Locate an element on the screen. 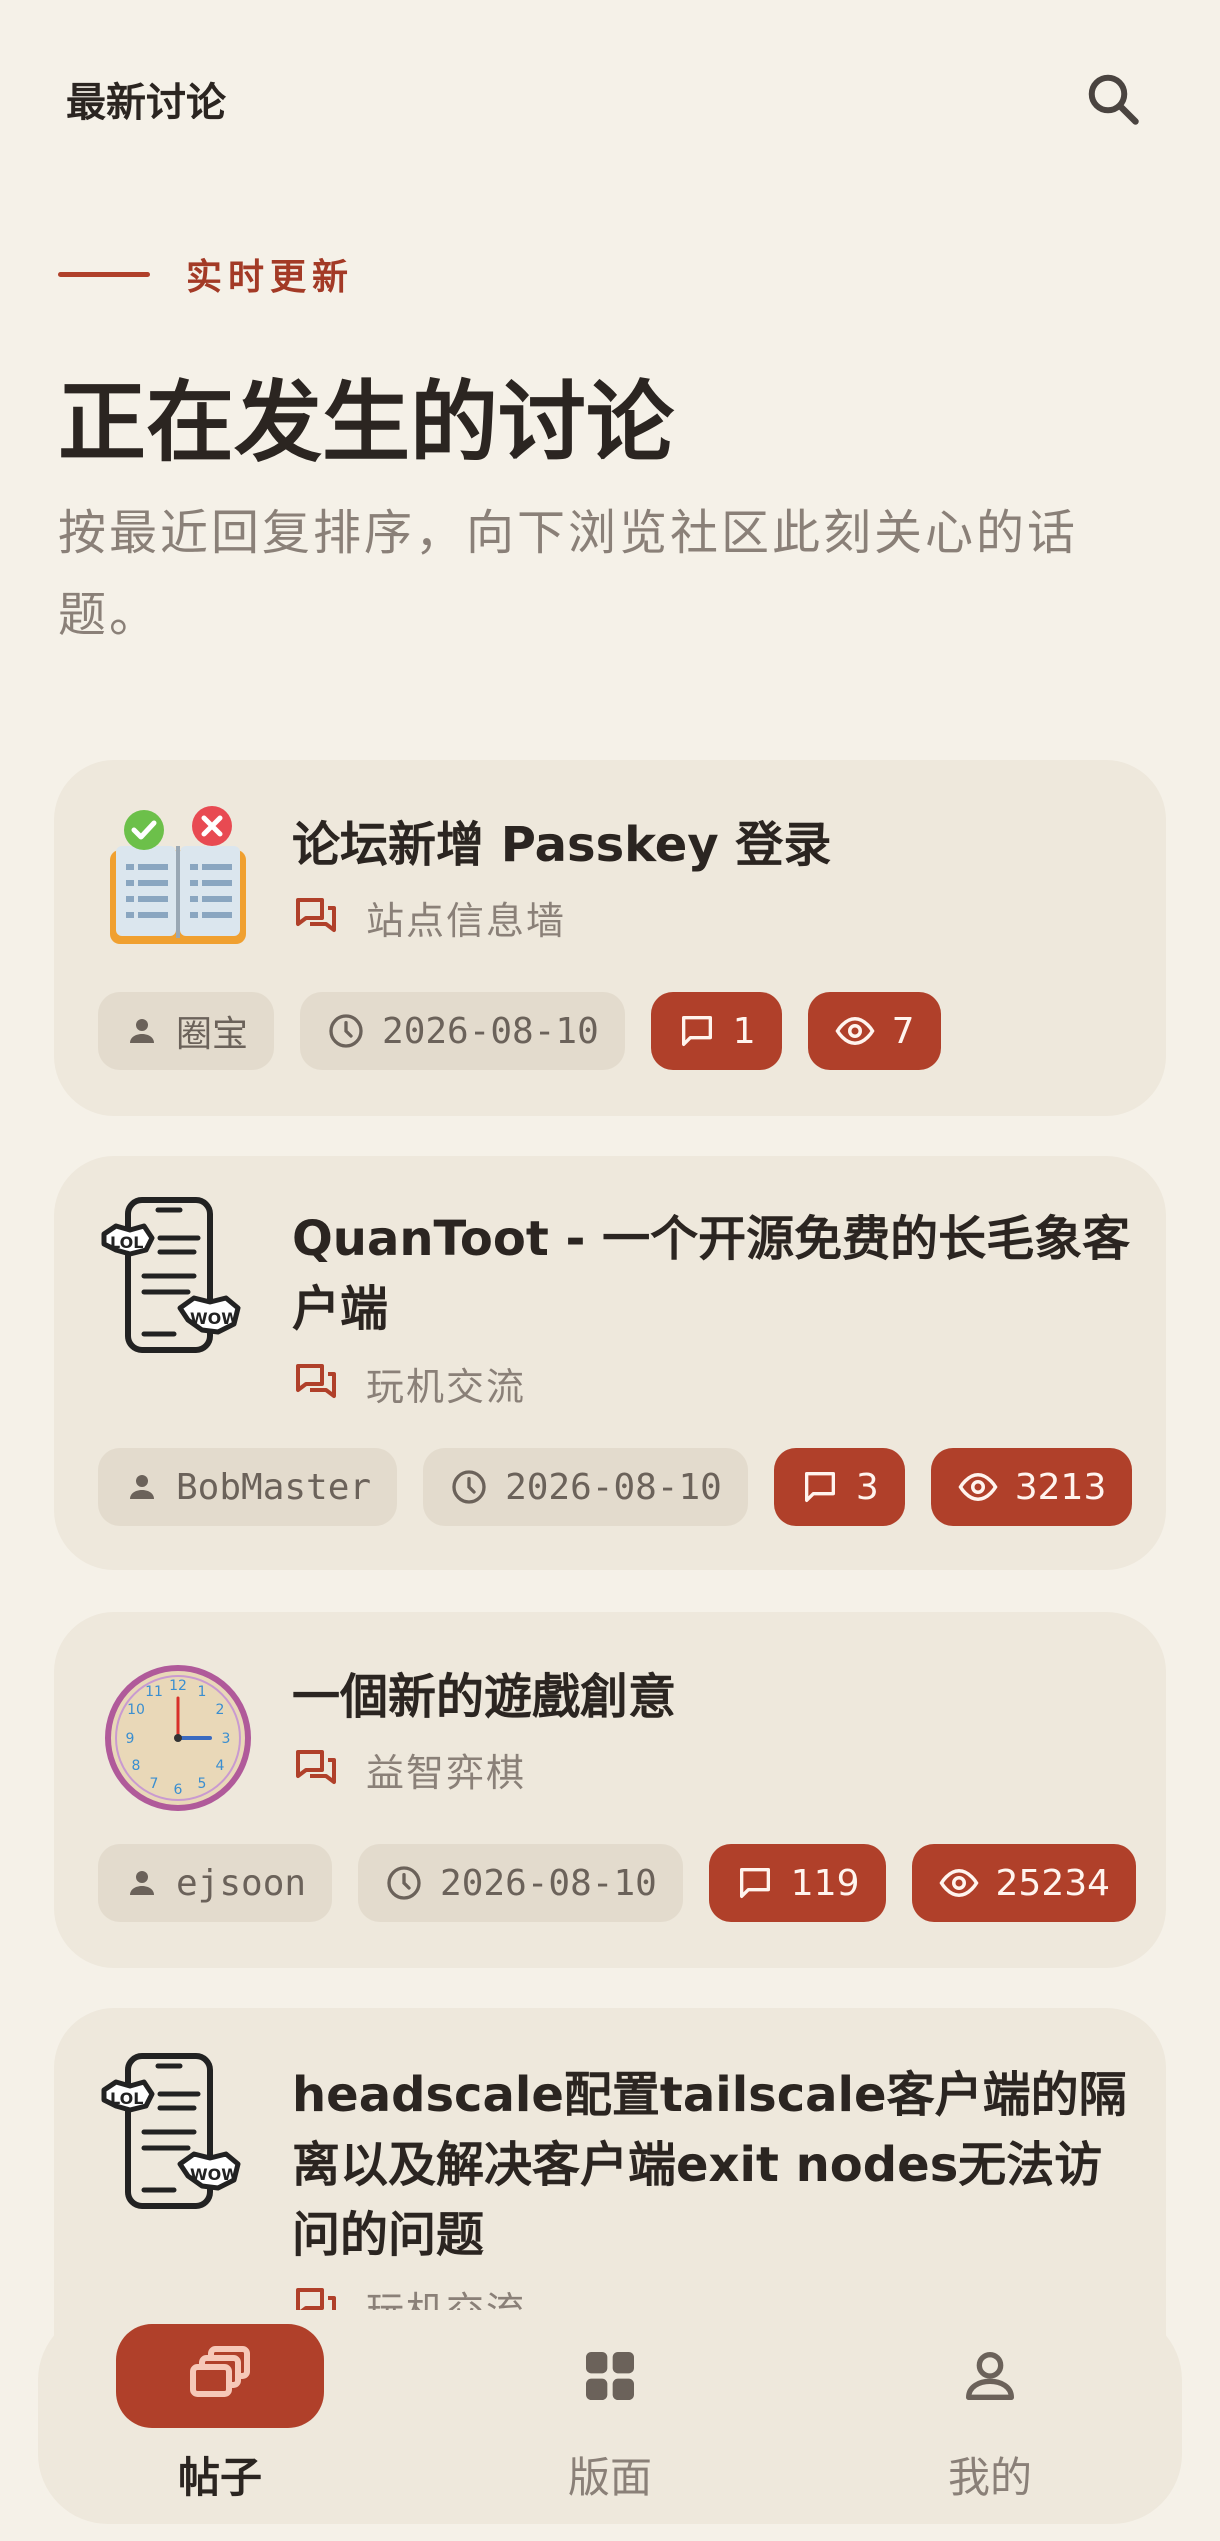 The image size is (1220, 2541). svg-text: 3 is located at coordinates (226, 1739).